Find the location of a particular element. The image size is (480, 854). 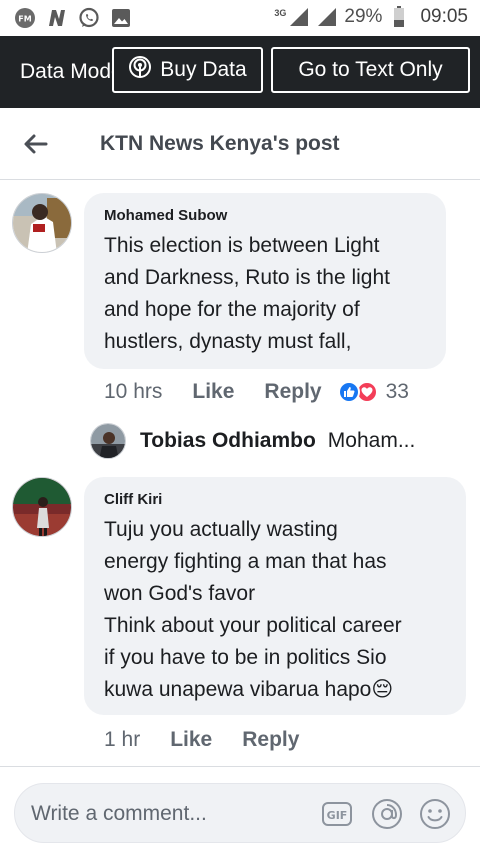

battery-percent: 29% is located at coordinates (363, 16).